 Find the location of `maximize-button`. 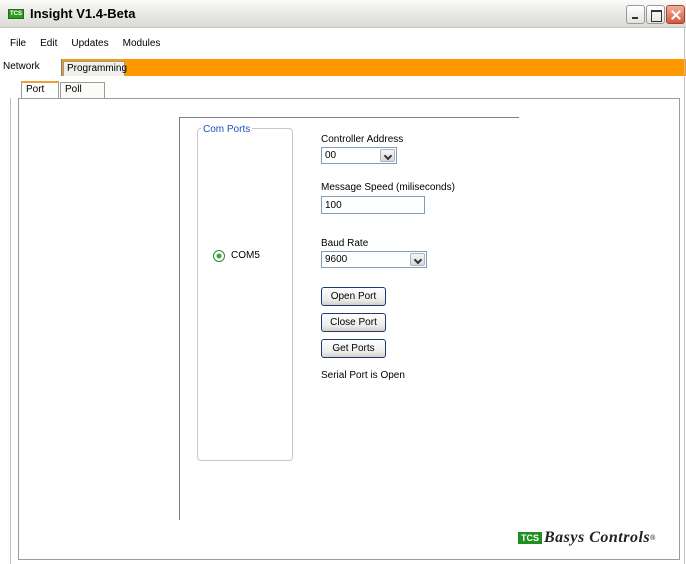

maximize-button is located at coordinates (655, 14).